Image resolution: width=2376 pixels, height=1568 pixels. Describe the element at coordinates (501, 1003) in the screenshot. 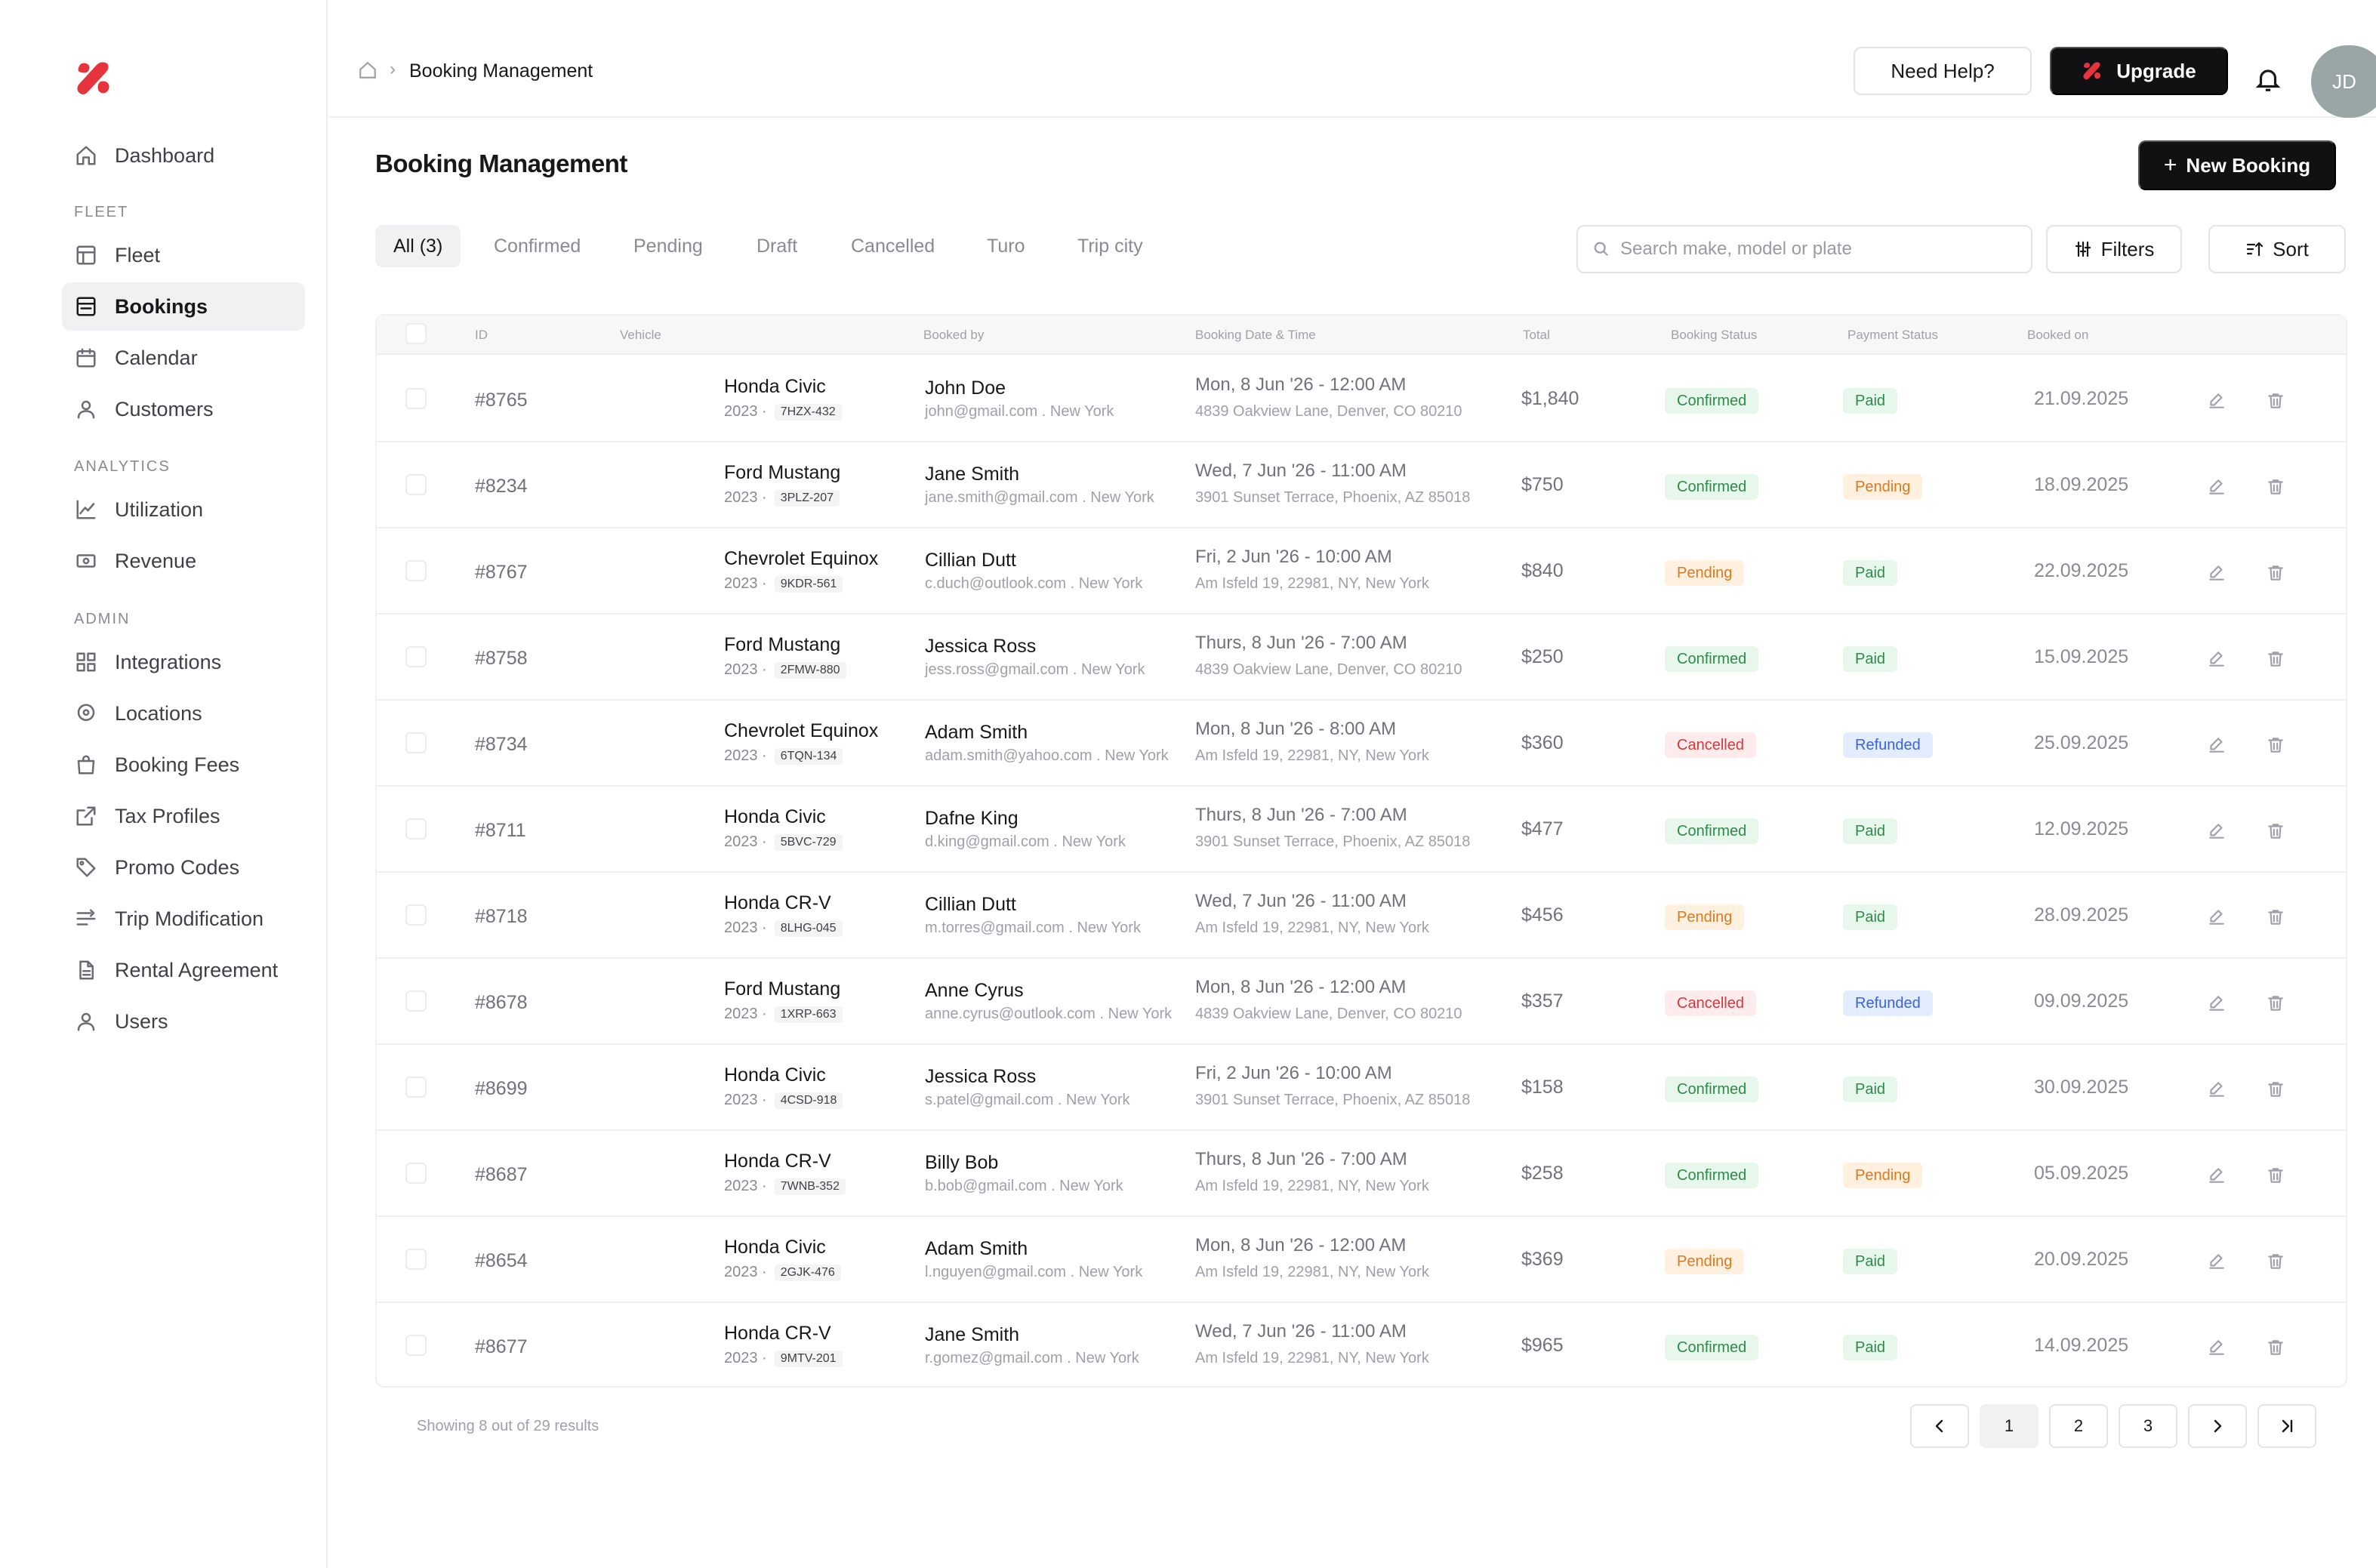

I see `booking-id: #8678` at that location.